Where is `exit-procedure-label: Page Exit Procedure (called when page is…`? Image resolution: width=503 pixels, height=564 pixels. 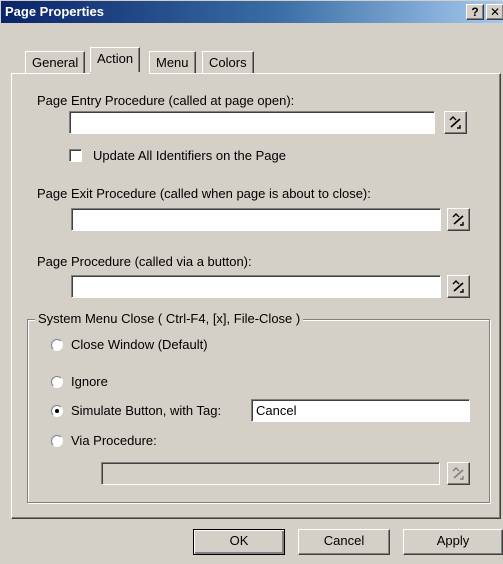 exit-procedure-label: Page Exit Procedure (called when page is… is located at coordinates (204, 193).